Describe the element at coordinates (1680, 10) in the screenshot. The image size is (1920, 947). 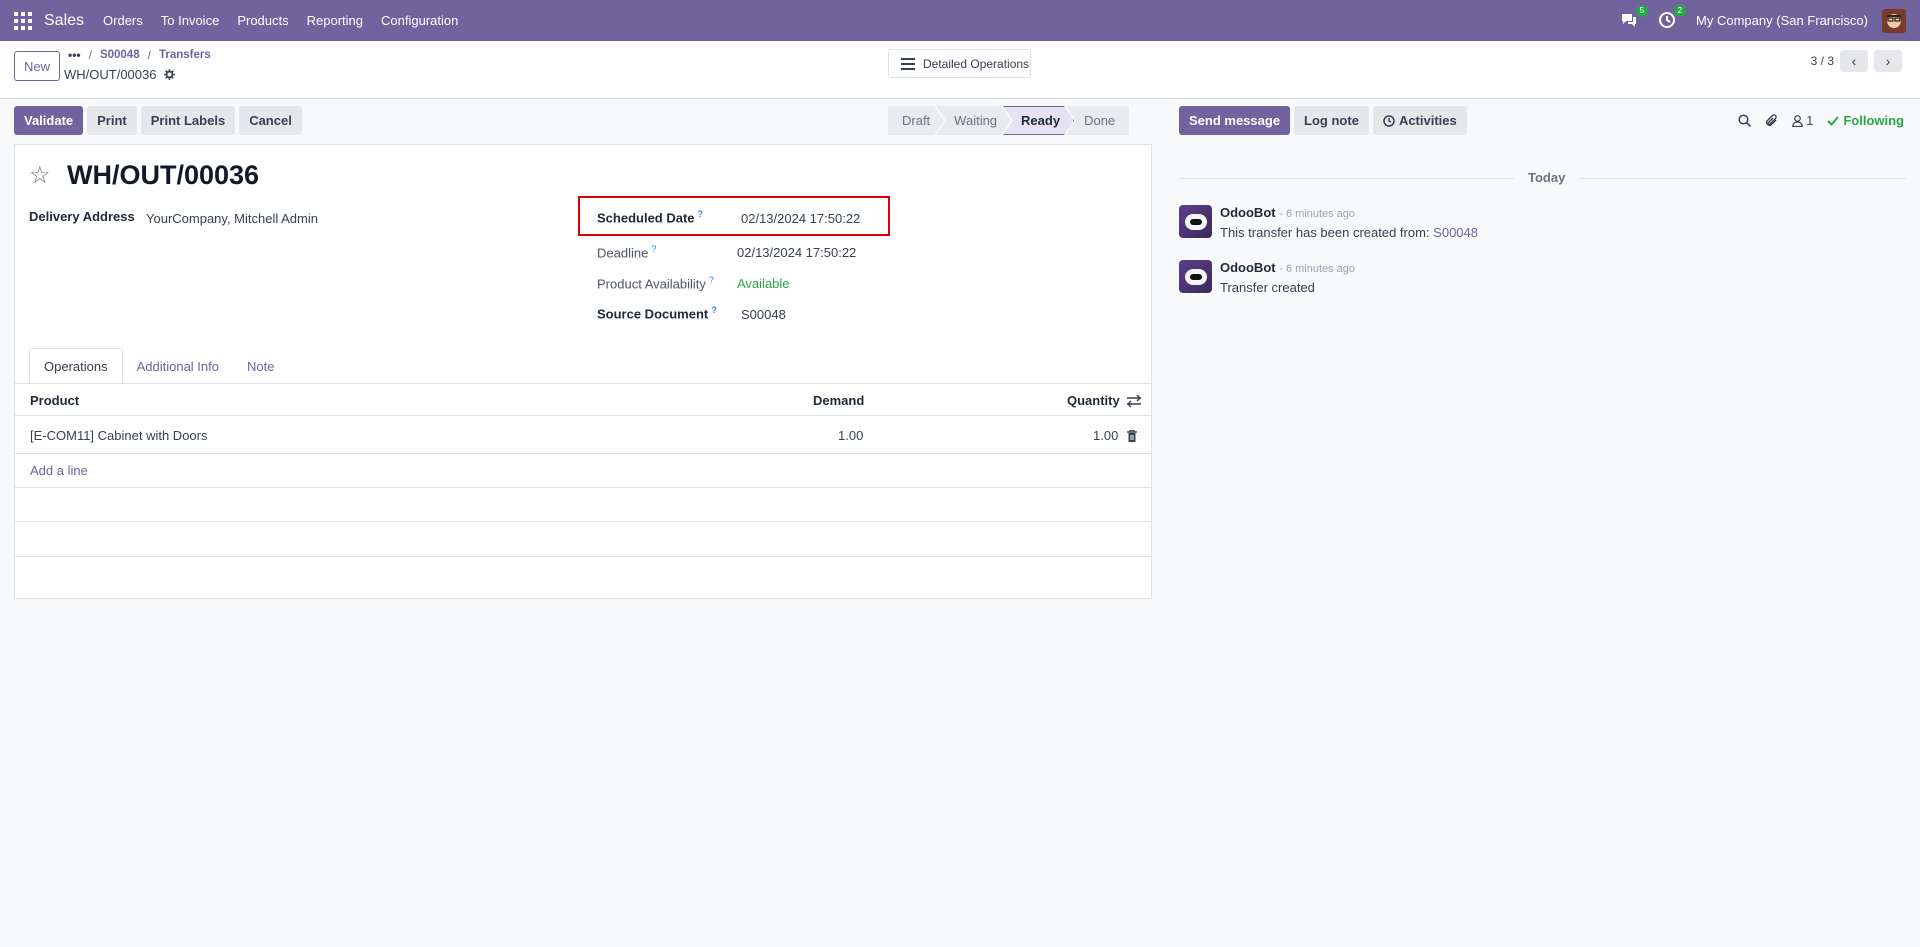
I see `activities-badge: 2` at that location.